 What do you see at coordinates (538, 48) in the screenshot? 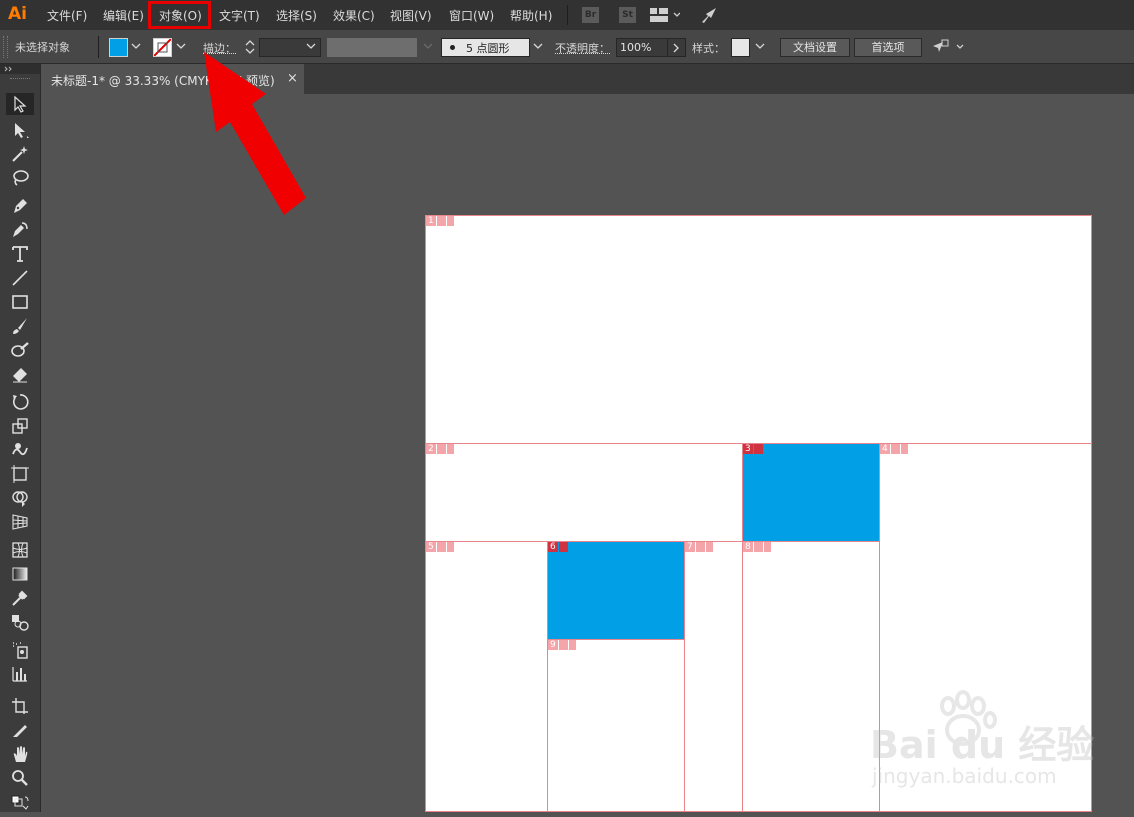
I see `brush-dropdown-chevron-icon` at bounding box center [538, 48].